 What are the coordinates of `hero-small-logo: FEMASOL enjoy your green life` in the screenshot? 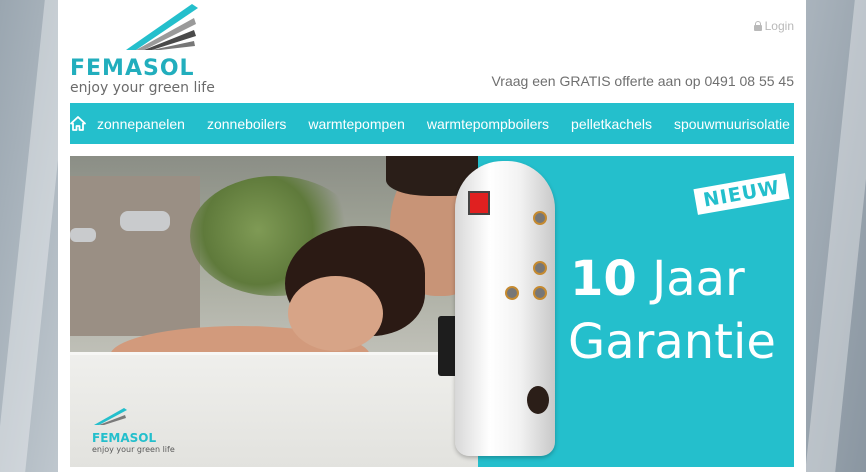 It's located at (133, 431).